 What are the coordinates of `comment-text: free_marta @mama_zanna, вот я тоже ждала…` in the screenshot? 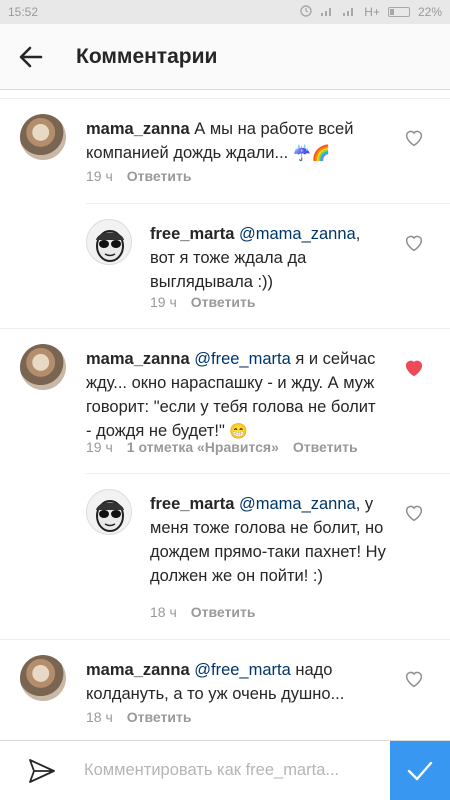 It's located at (266, 258).